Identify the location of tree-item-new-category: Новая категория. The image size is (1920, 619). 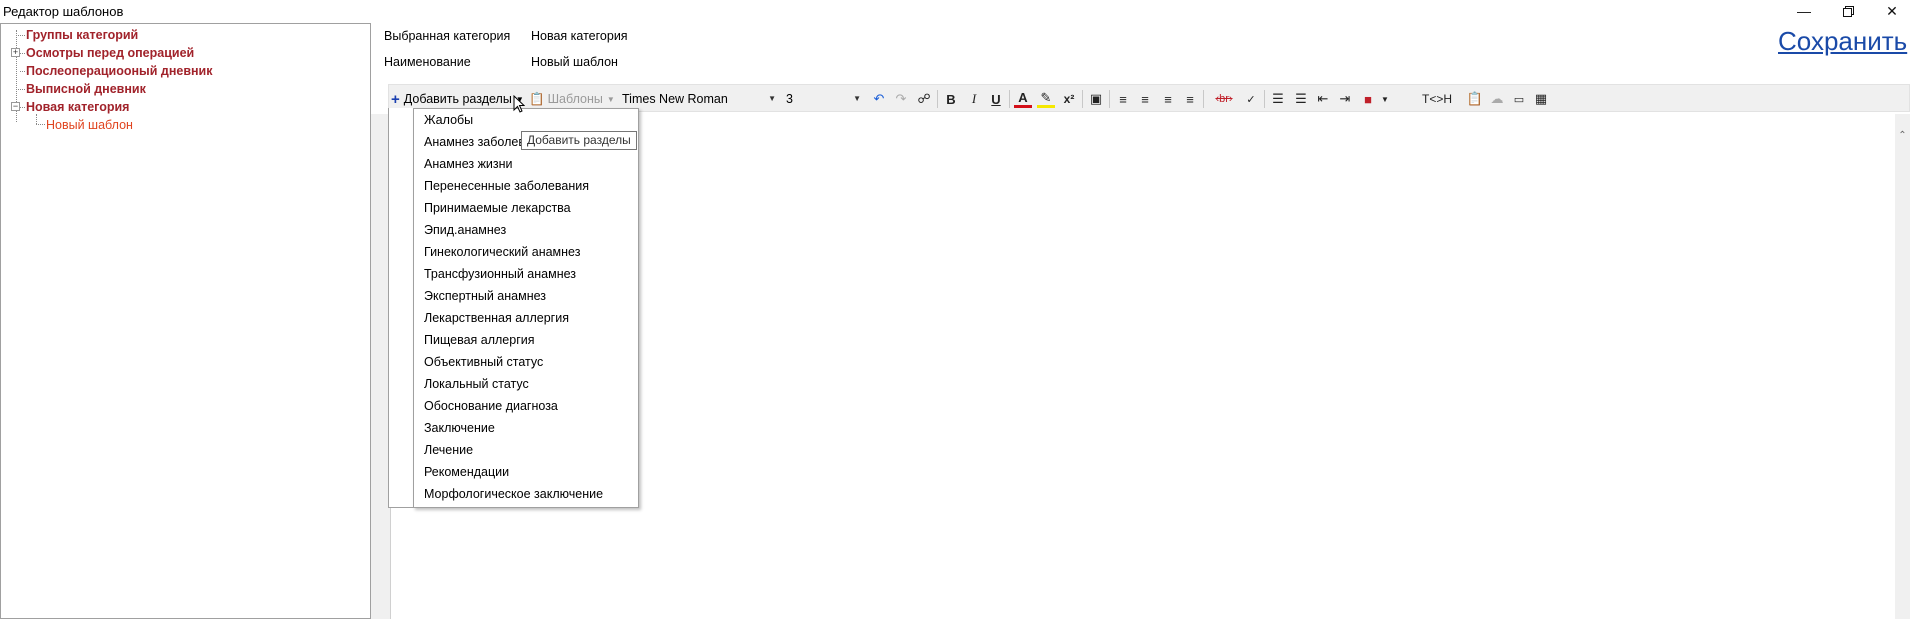
(77, 107).